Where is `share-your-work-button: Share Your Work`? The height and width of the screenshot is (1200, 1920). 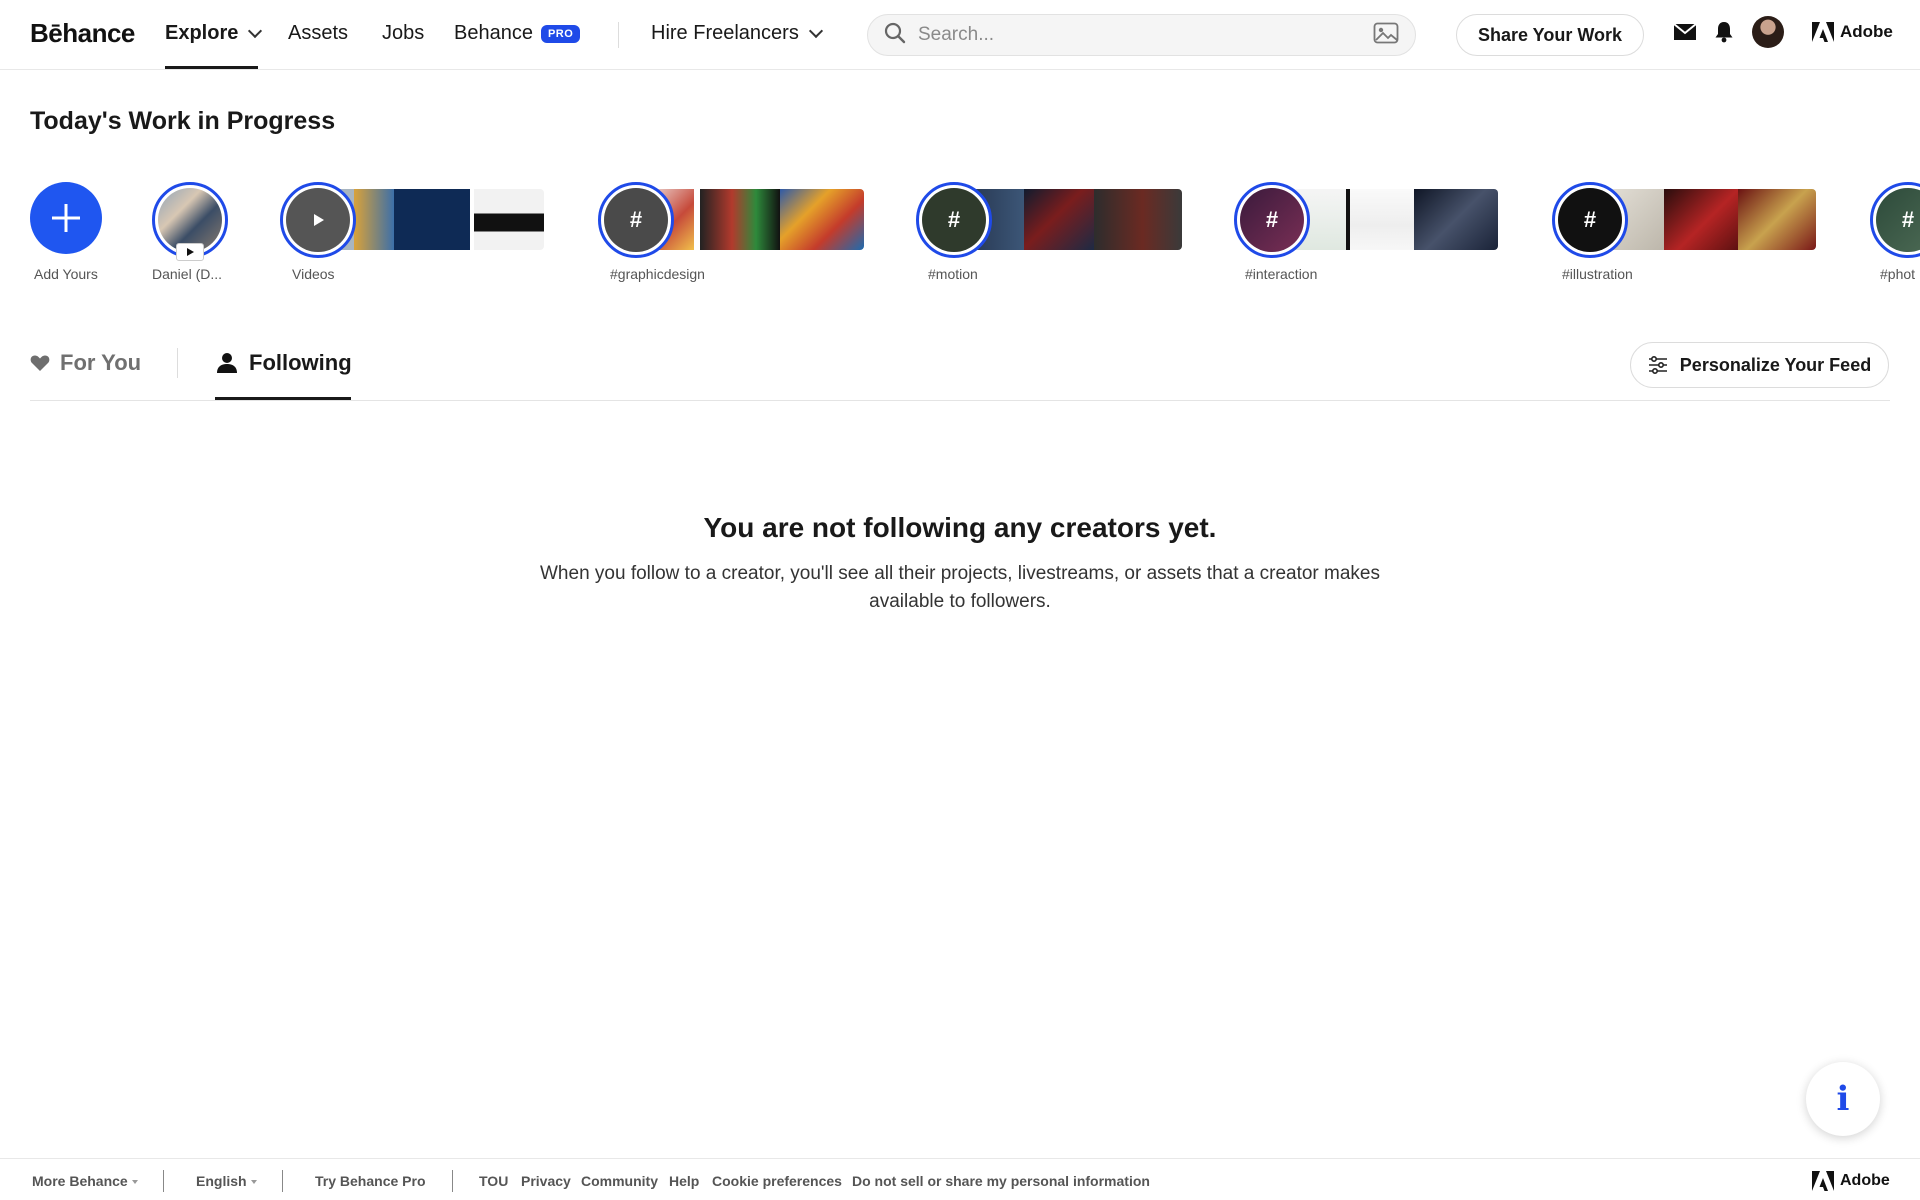
share-your-work-button: Share Your Work is located at coordinates (1550, 35).